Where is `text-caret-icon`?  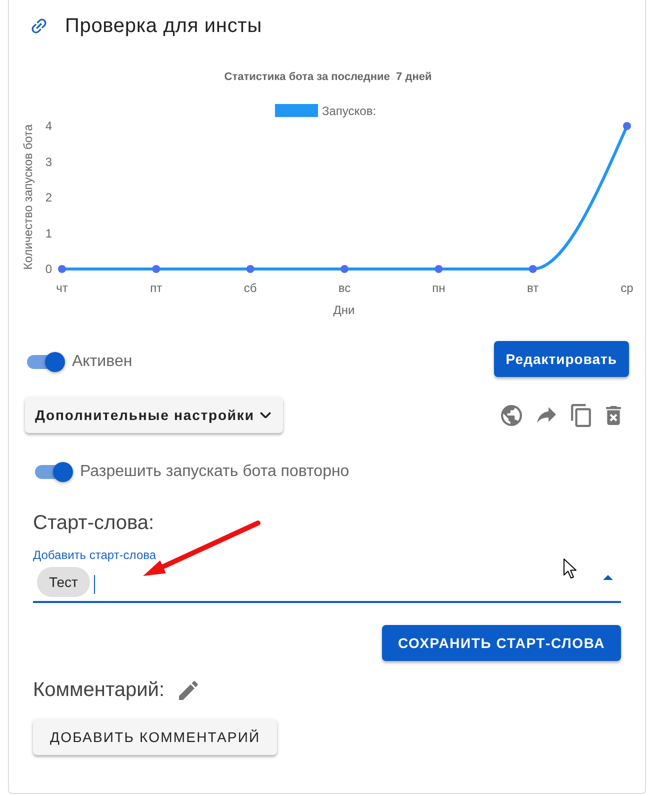
text-caret-icon is located at coordinates (95, 584).